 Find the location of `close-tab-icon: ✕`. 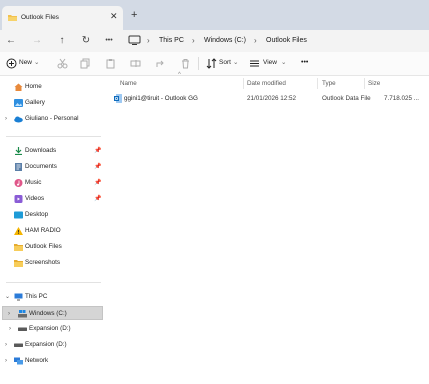

close-tab-icon: ✕ is located at coordinates (114, 16).